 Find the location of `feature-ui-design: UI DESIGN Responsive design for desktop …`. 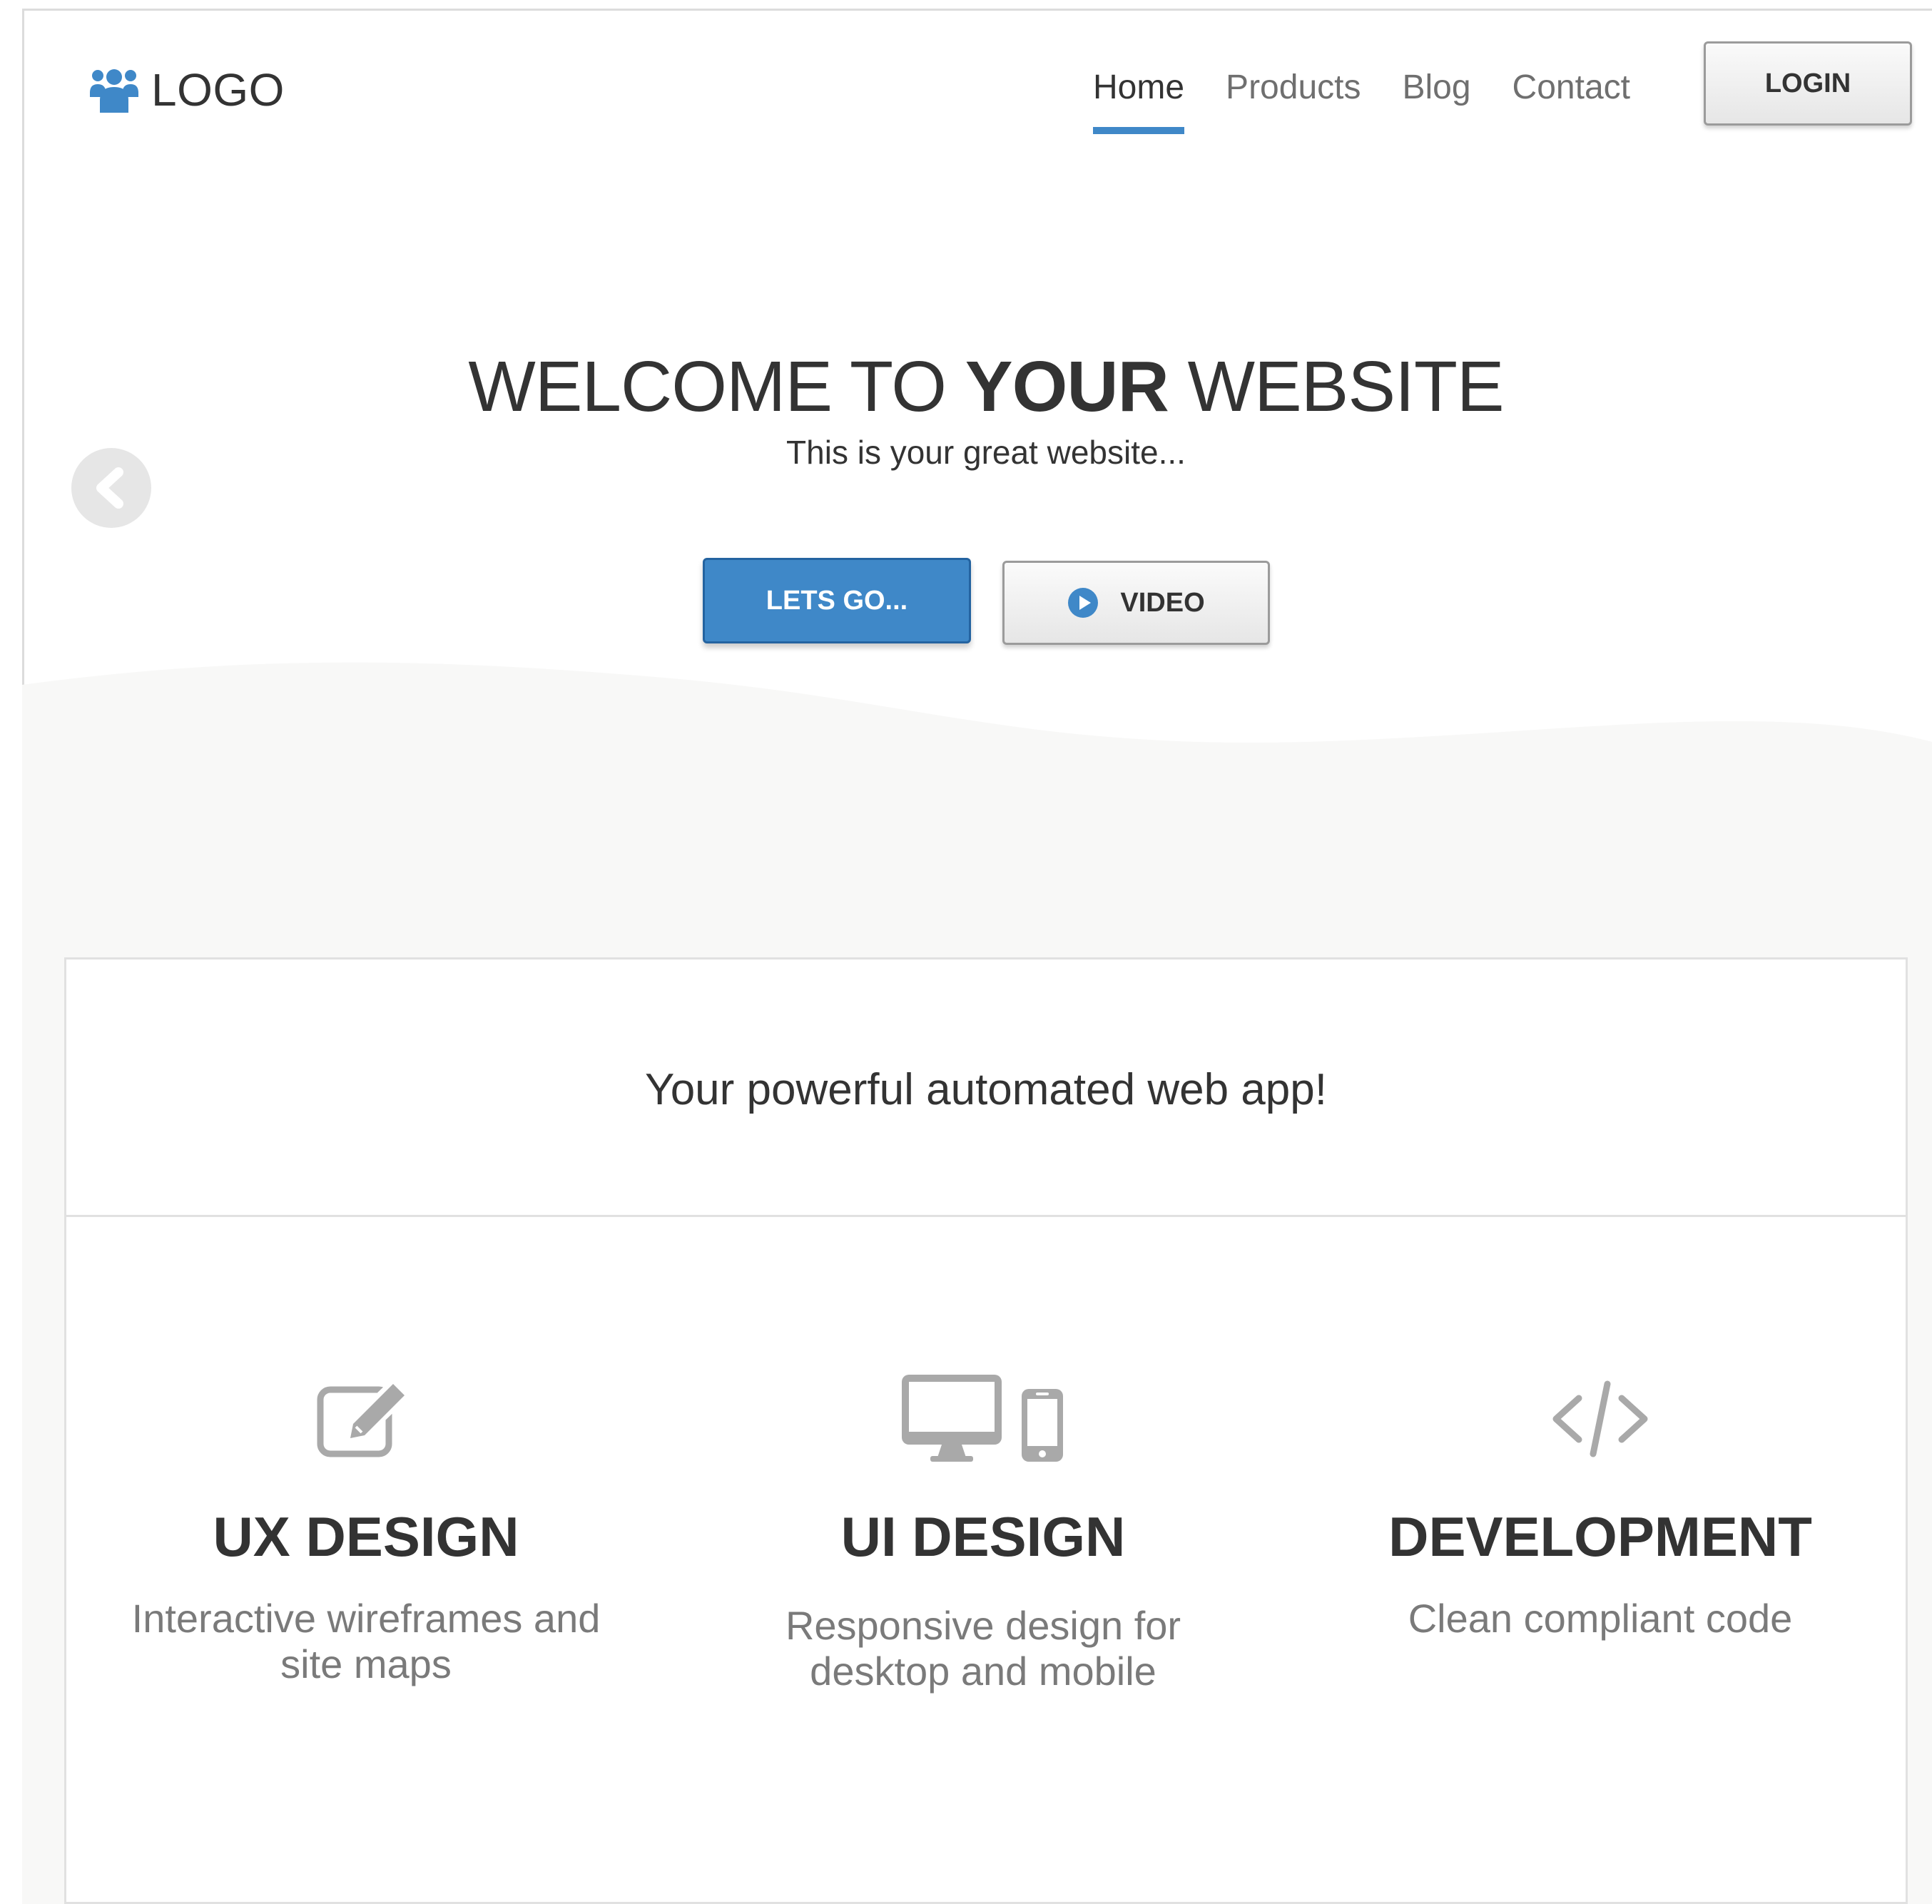

feature-ui-design: UI DESIGN Responsive design for desktop … is located at coordinates (983, 1531).